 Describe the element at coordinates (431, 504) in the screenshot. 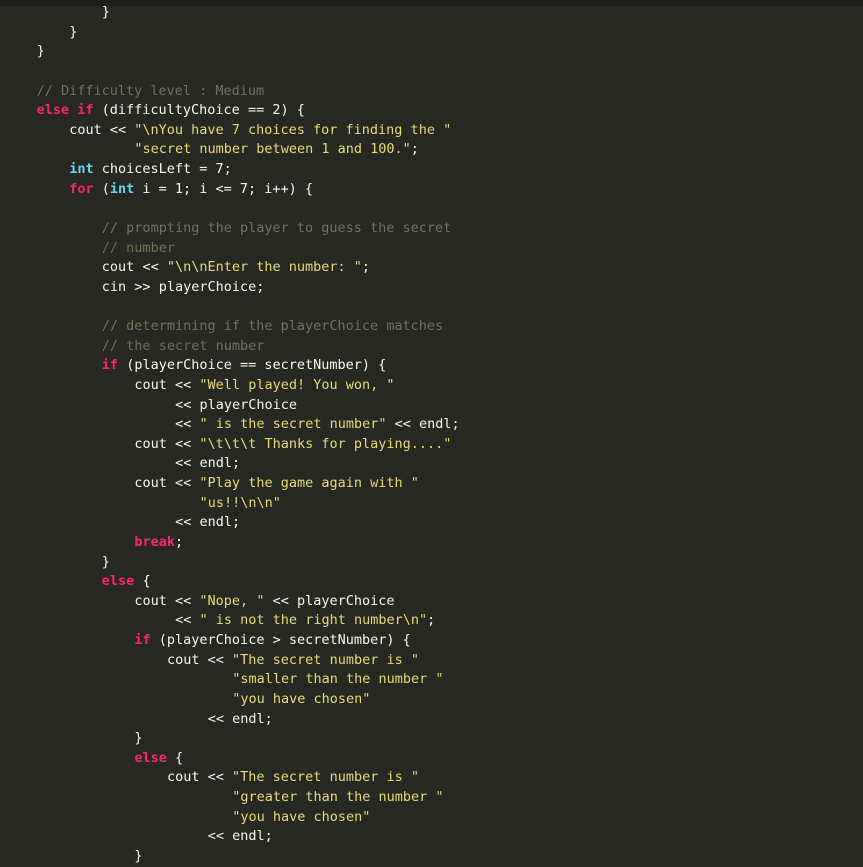

I see `code-line: "us!!\n\n"` at that location.